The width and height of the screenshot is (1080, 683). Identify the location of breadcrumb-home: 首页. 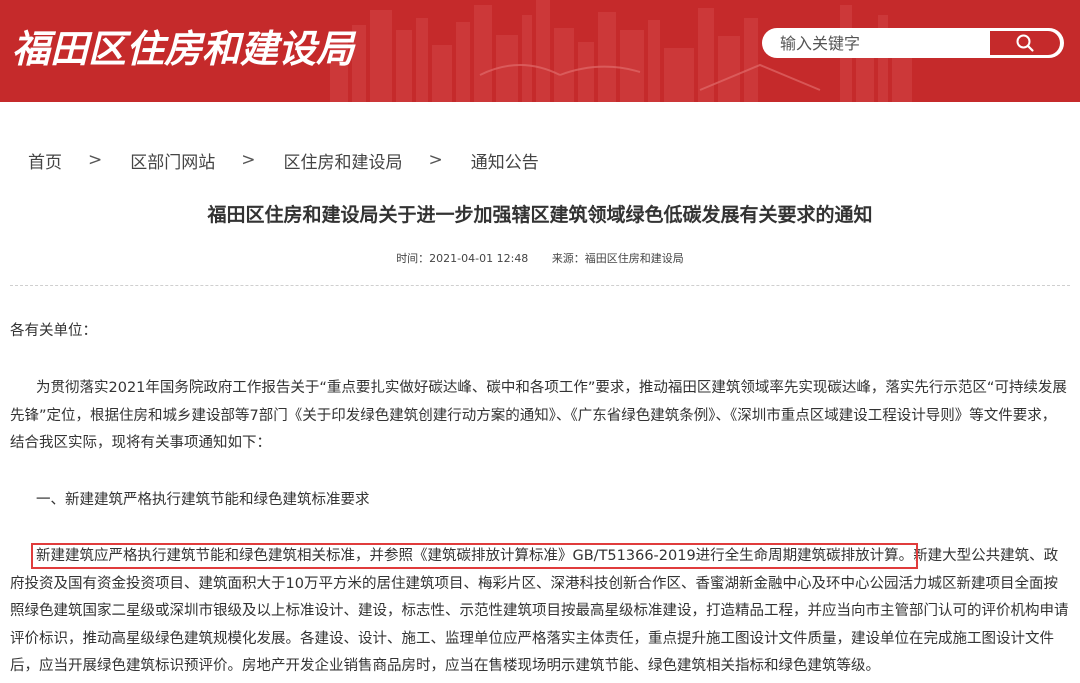
(45, 160).